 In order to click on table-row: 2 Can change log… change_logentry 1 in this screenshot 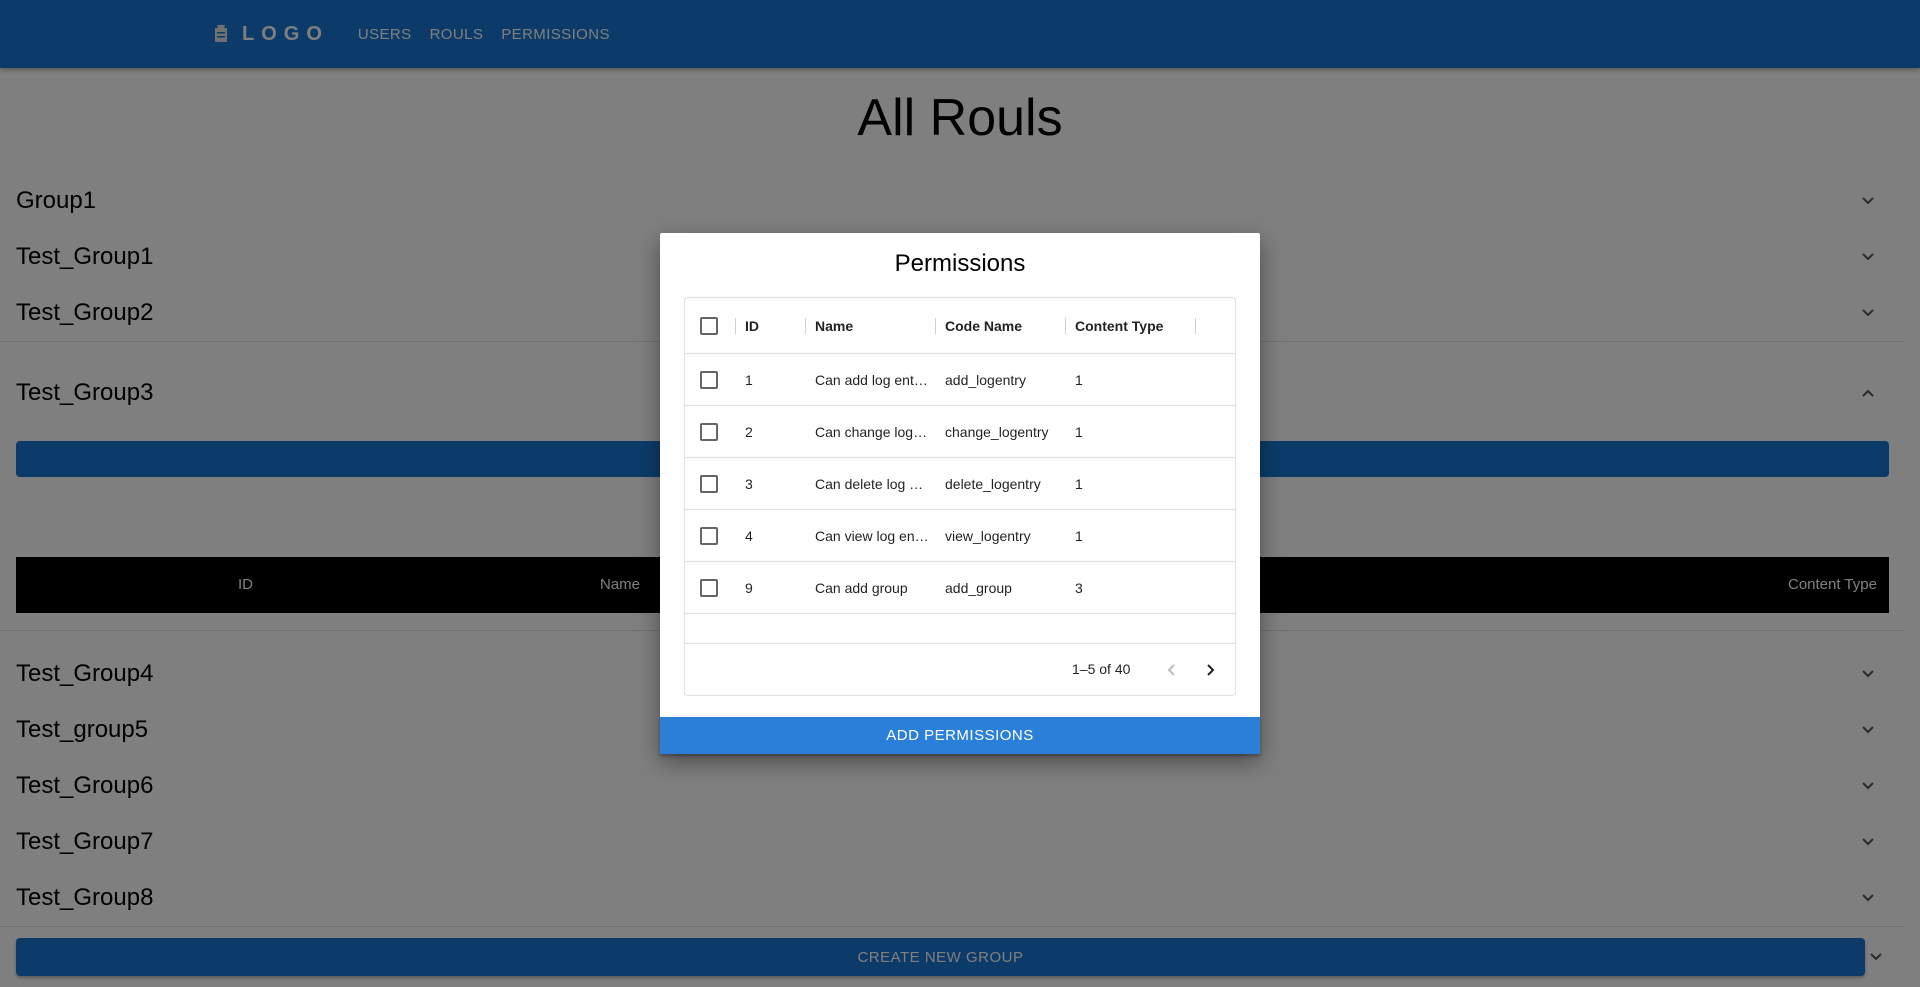, I will do `click(960, 432)`.